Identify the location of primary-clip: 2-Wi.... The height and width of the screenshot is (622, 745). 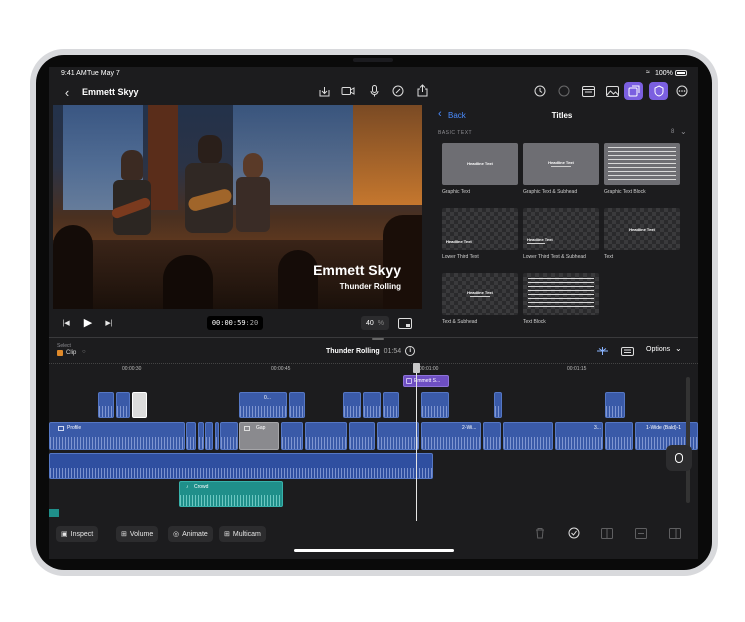
(451, 436).